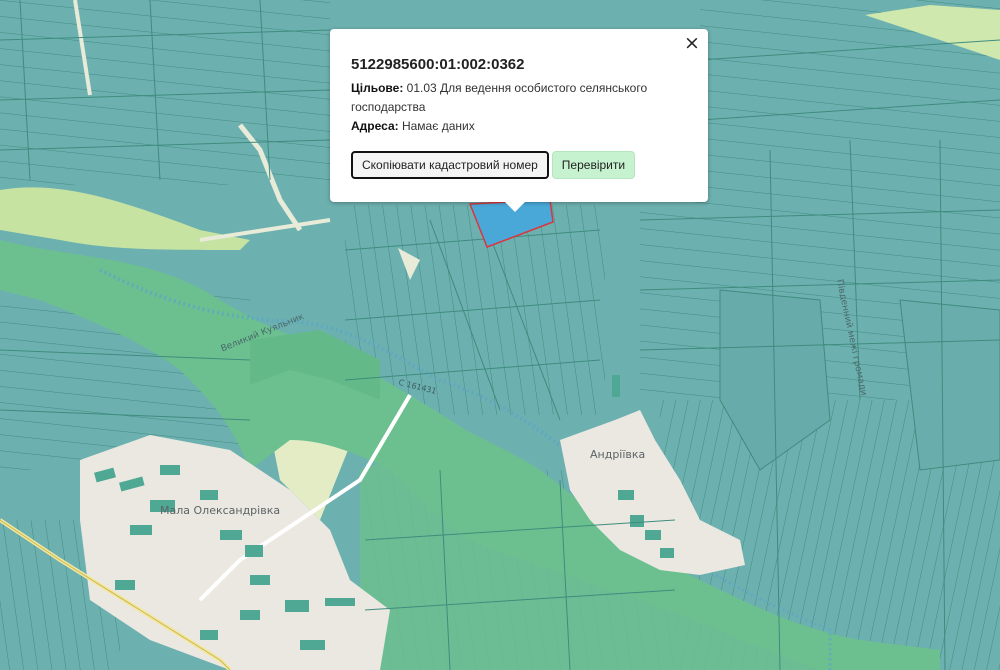  What do you see at coordinates (165, 92) in the screenshot?
I see `parcels-top-left` at bounding box center [165, 92].